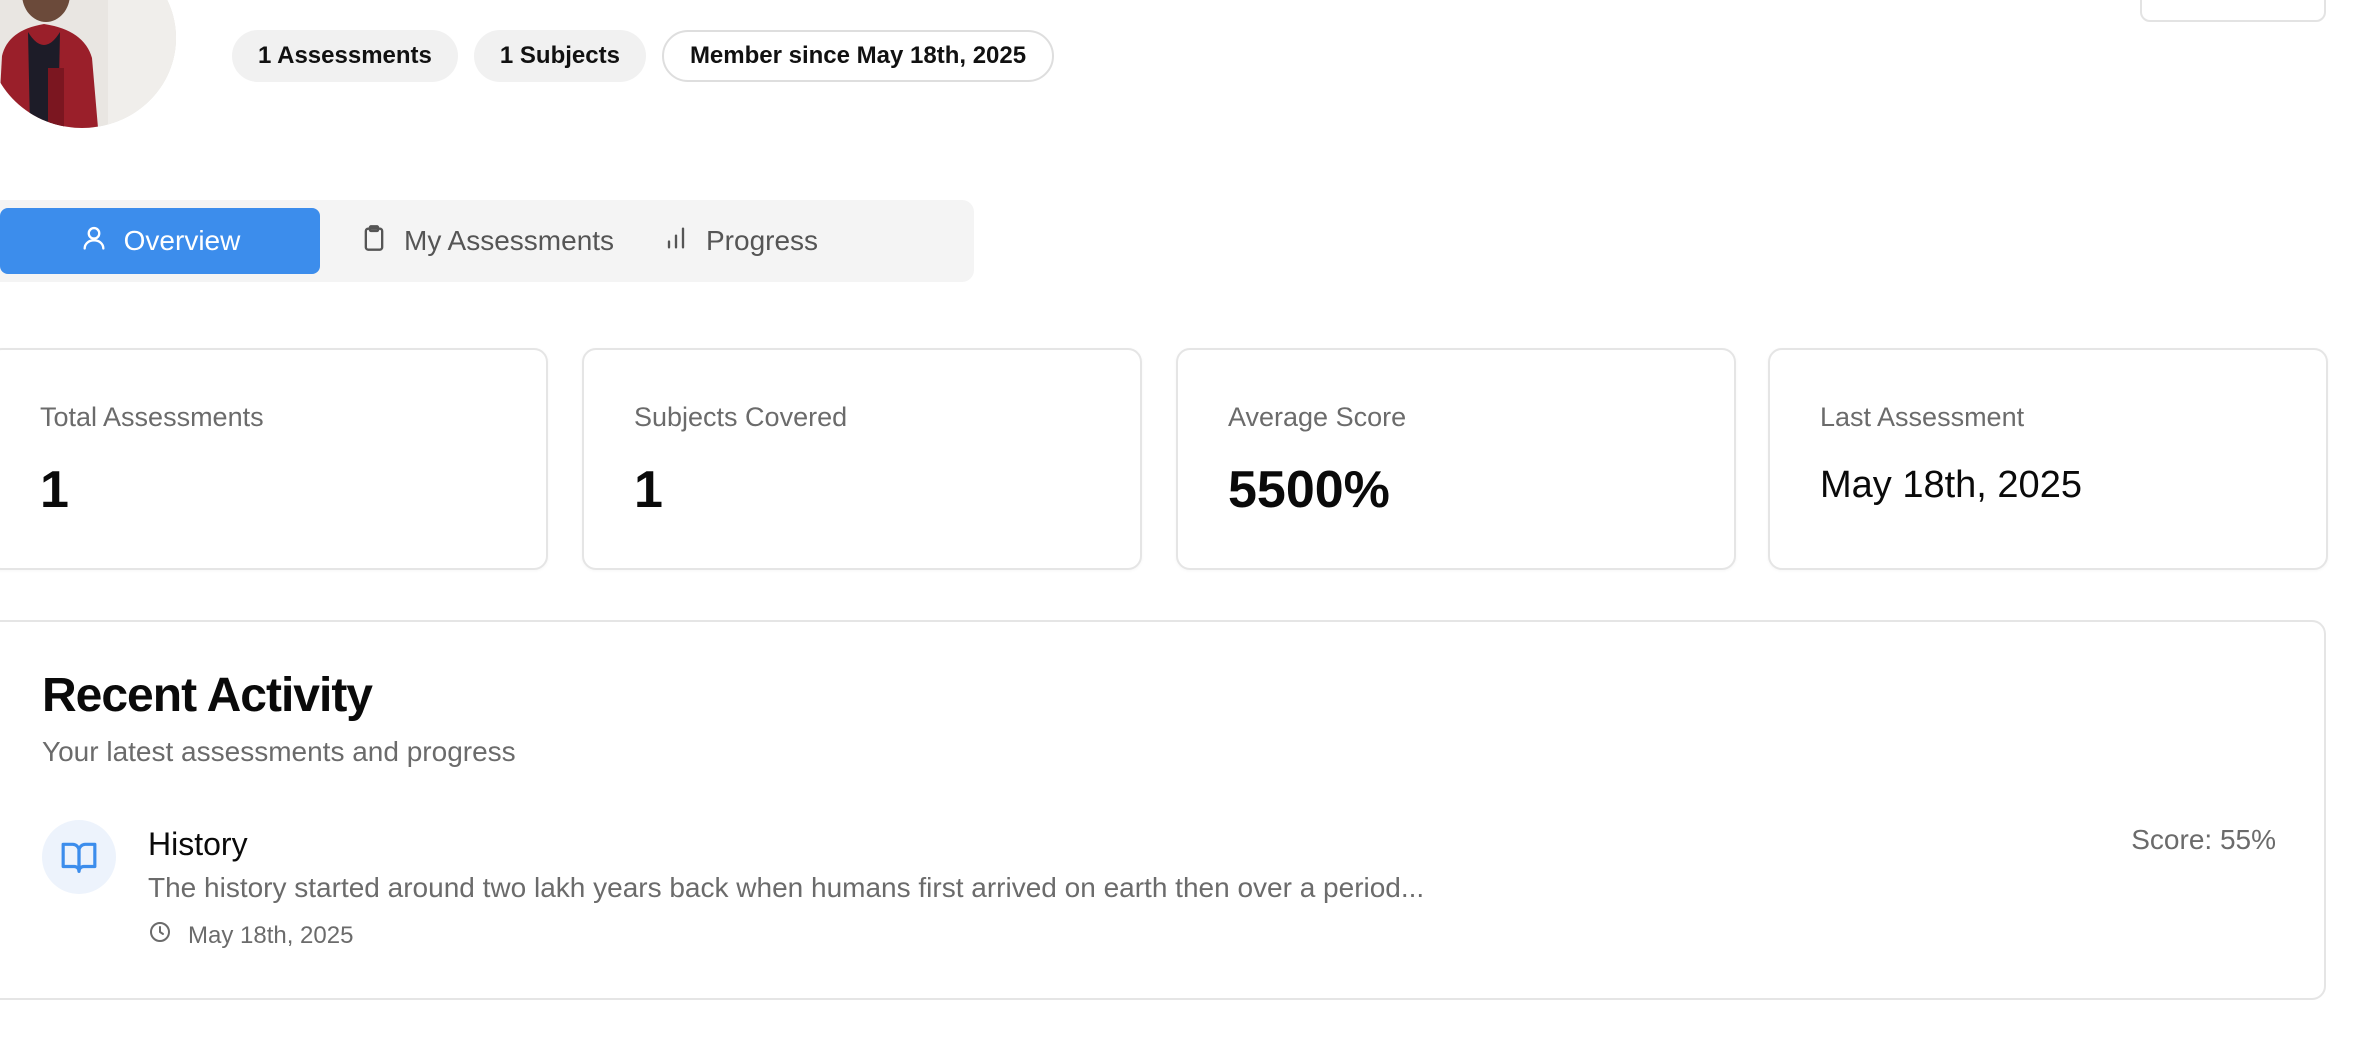  What do you see at coordinates (1922, 417) in the screenshot?
I see `stat-label: Last Assessment` at bounding box center [1922, 417].